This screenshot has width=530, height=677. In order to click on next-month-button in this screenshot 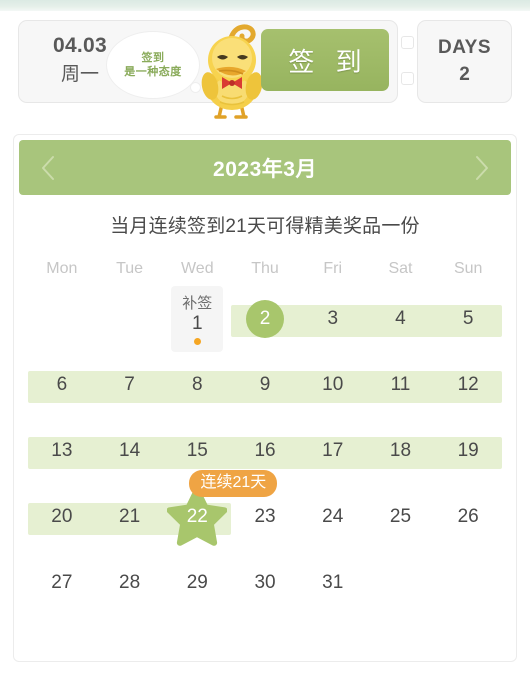, I will do `click(482, 167)`.